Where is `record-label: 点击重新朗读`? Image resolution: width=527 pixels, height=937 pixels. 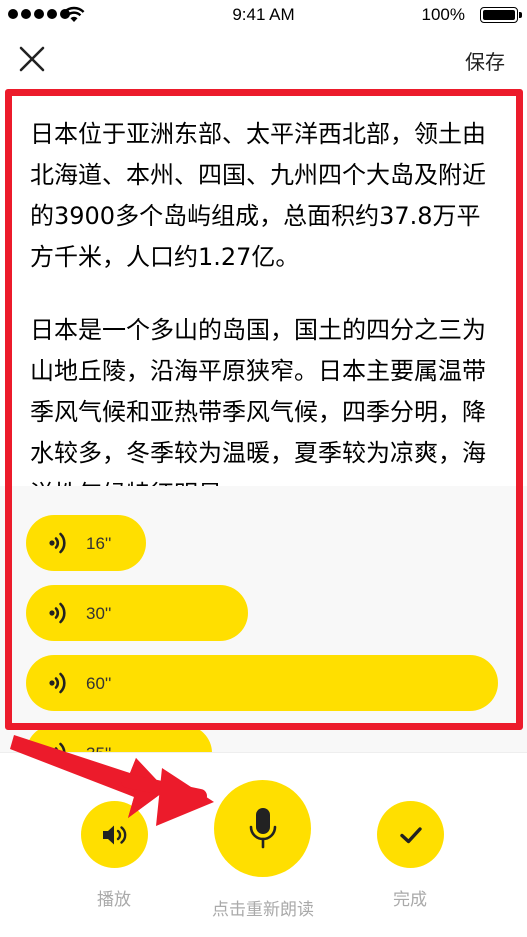 record-label: 点击重新朗读 is located at coordinates (263, 910).